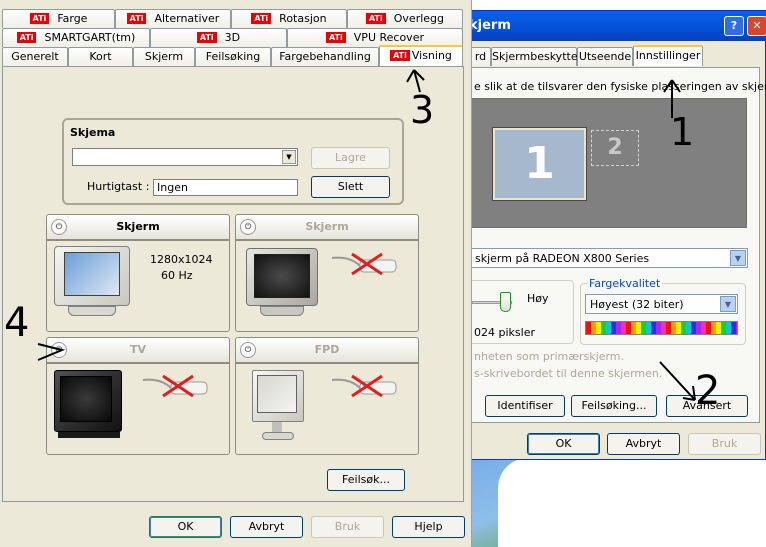 The image size is (766, 547). Describe the element at coordinates (172, 187) in the screenshot. I see `hotkey-value: Ingen` at that location.